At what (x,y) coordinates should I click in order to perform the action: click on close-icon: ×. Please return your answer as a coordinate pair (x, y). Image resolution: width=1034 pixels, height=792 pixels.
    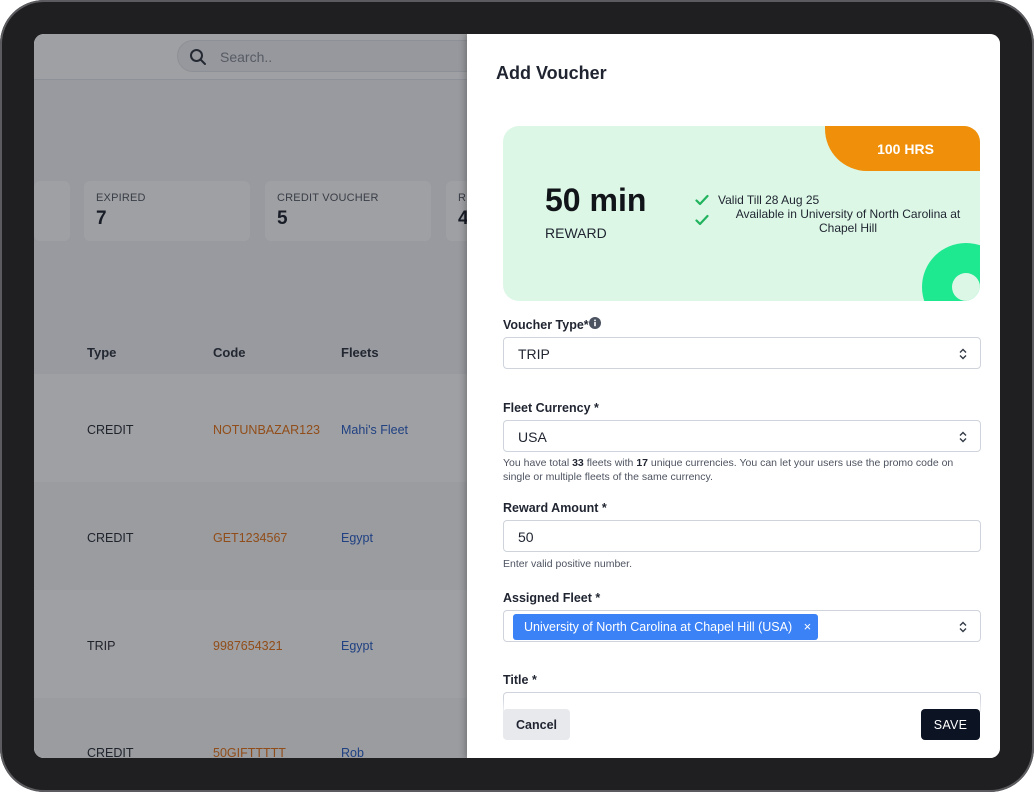
    Looking at the image, I should click on (808, 627).